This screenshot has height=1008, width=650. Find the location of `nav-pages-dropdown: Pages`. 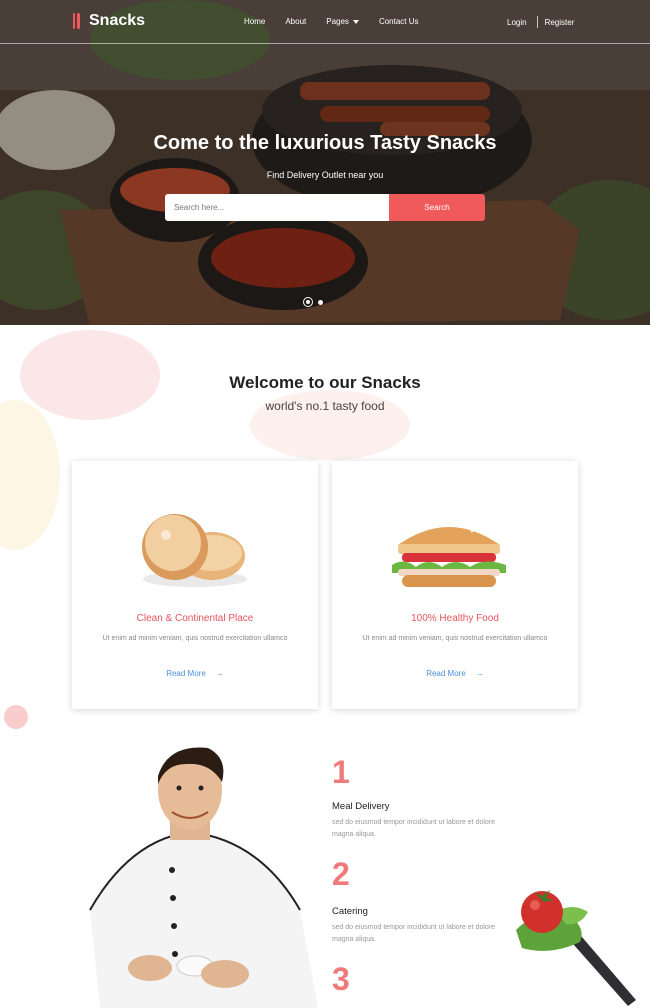

nav-pages-dropdown: Pages is located at coordinates (342, 21).